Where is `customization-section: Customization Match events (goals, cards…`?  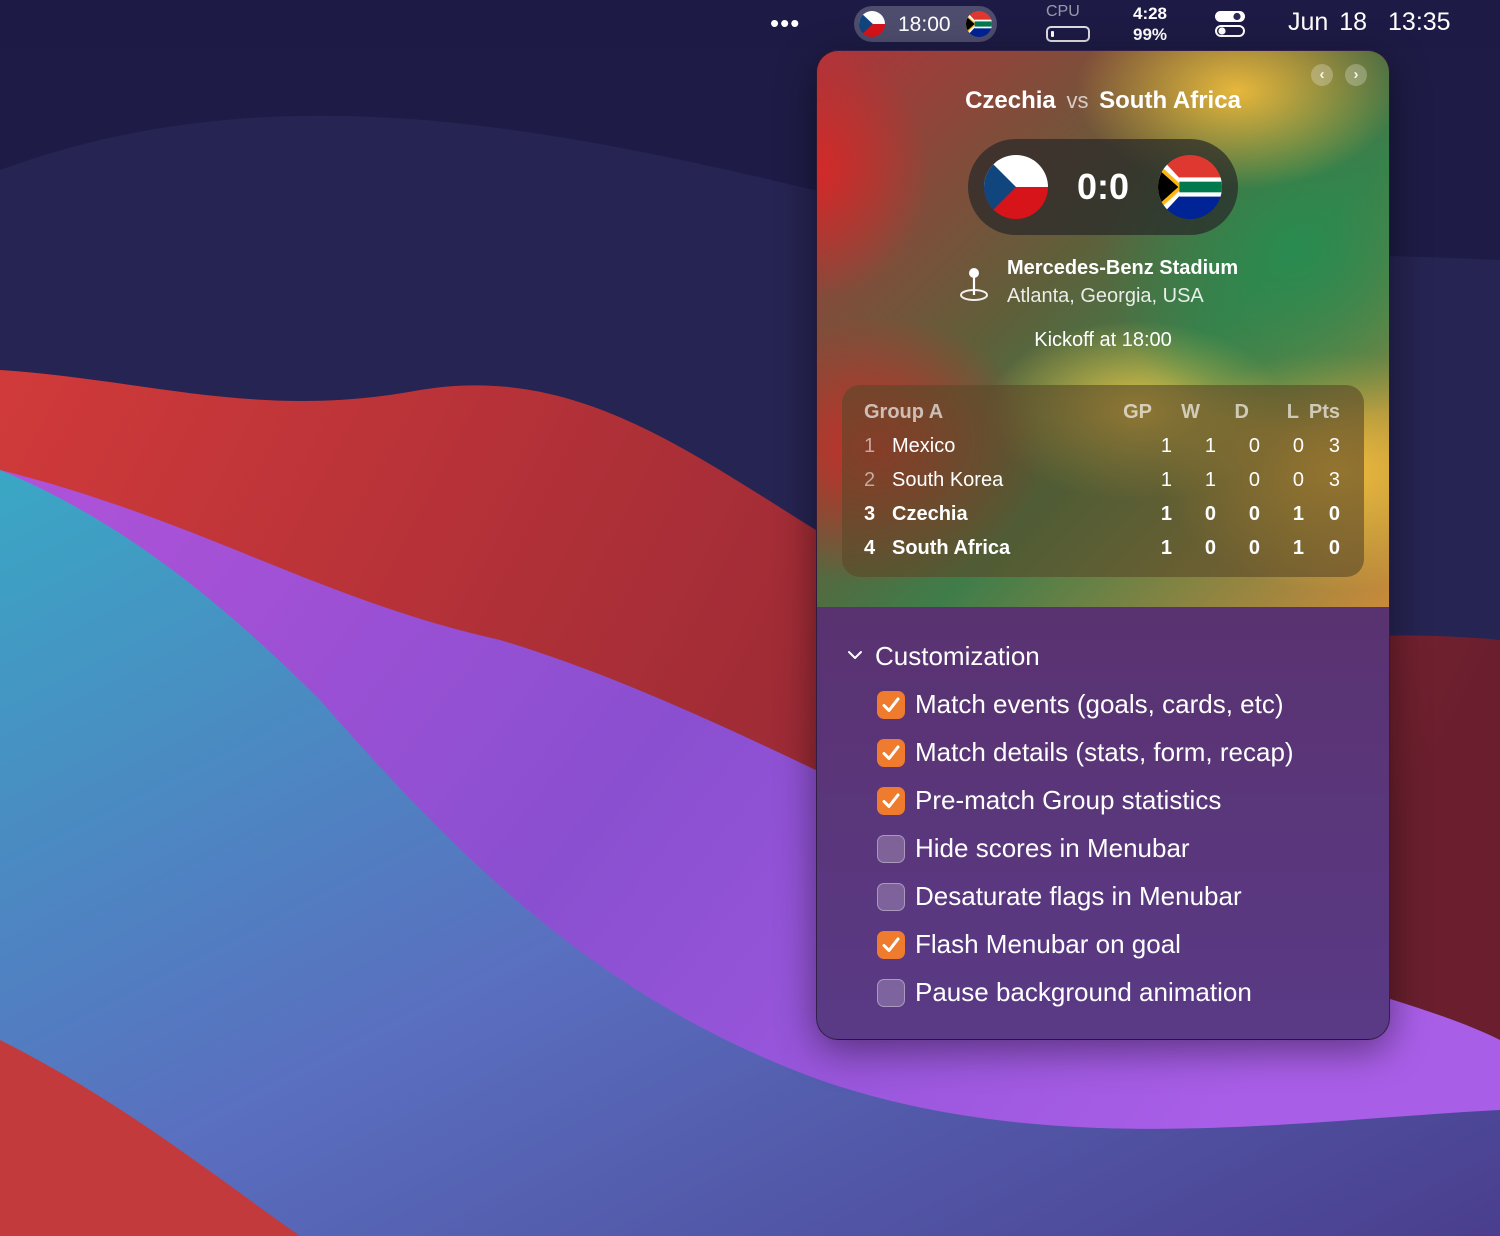
customization-section: Customization Match events (goals, cards… is located at coordinates (1103, 823).